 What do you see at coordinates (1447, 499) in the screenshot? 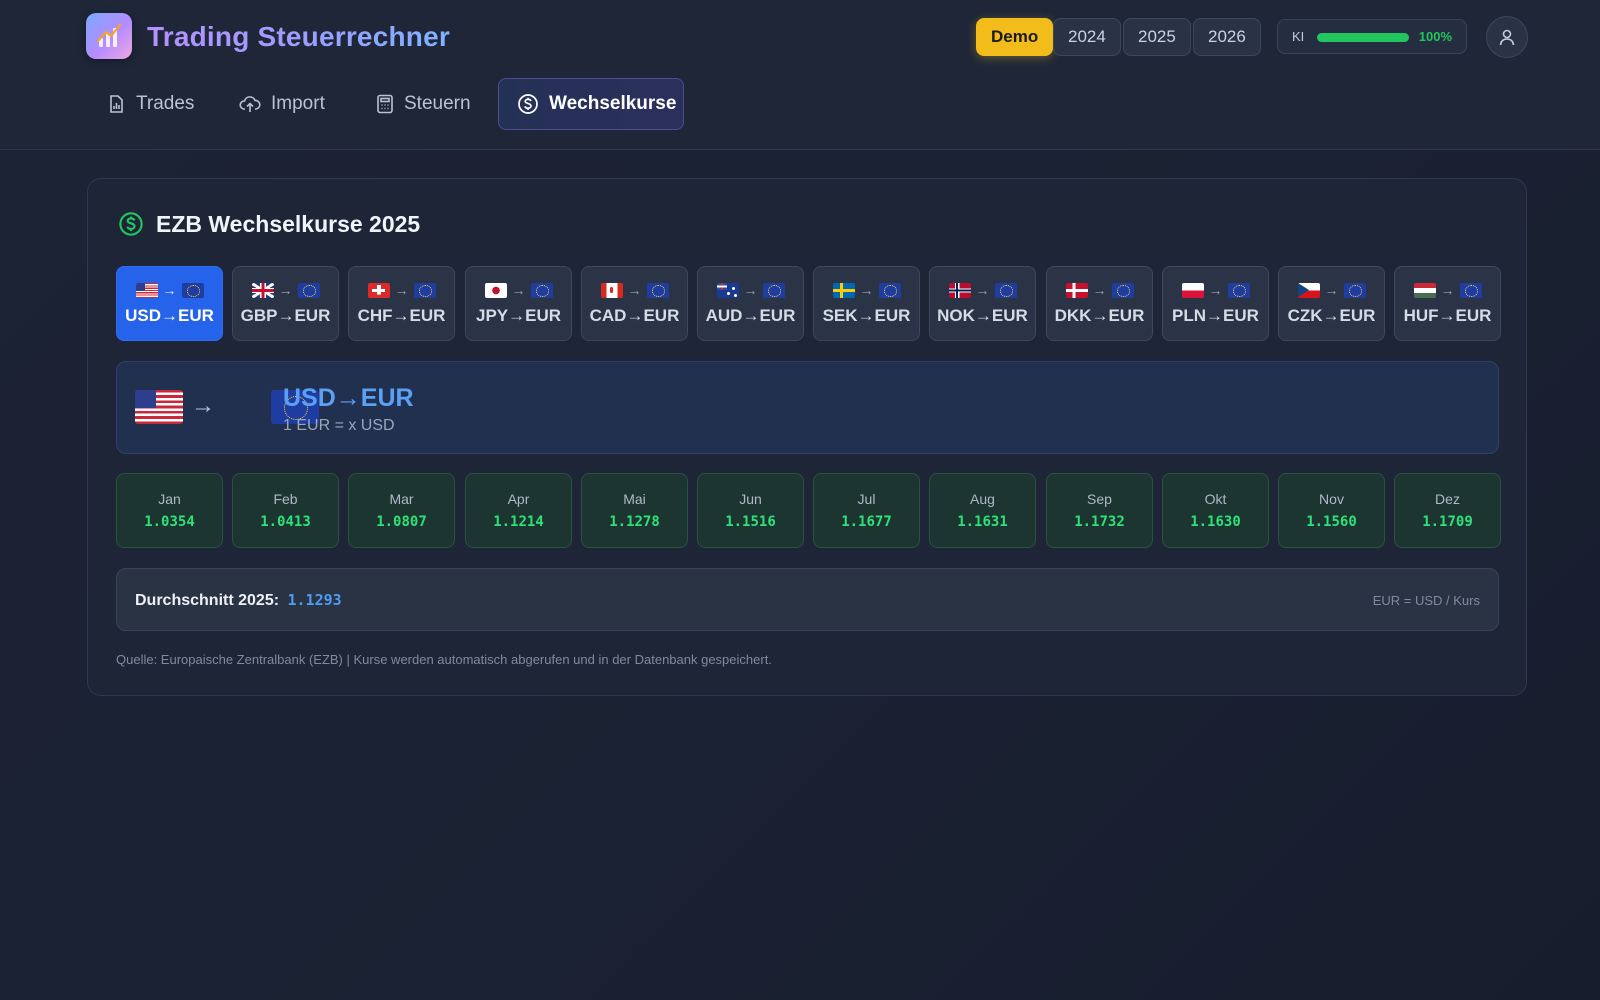
I see `month-name: Dez` at bounding box center [1447, 499].